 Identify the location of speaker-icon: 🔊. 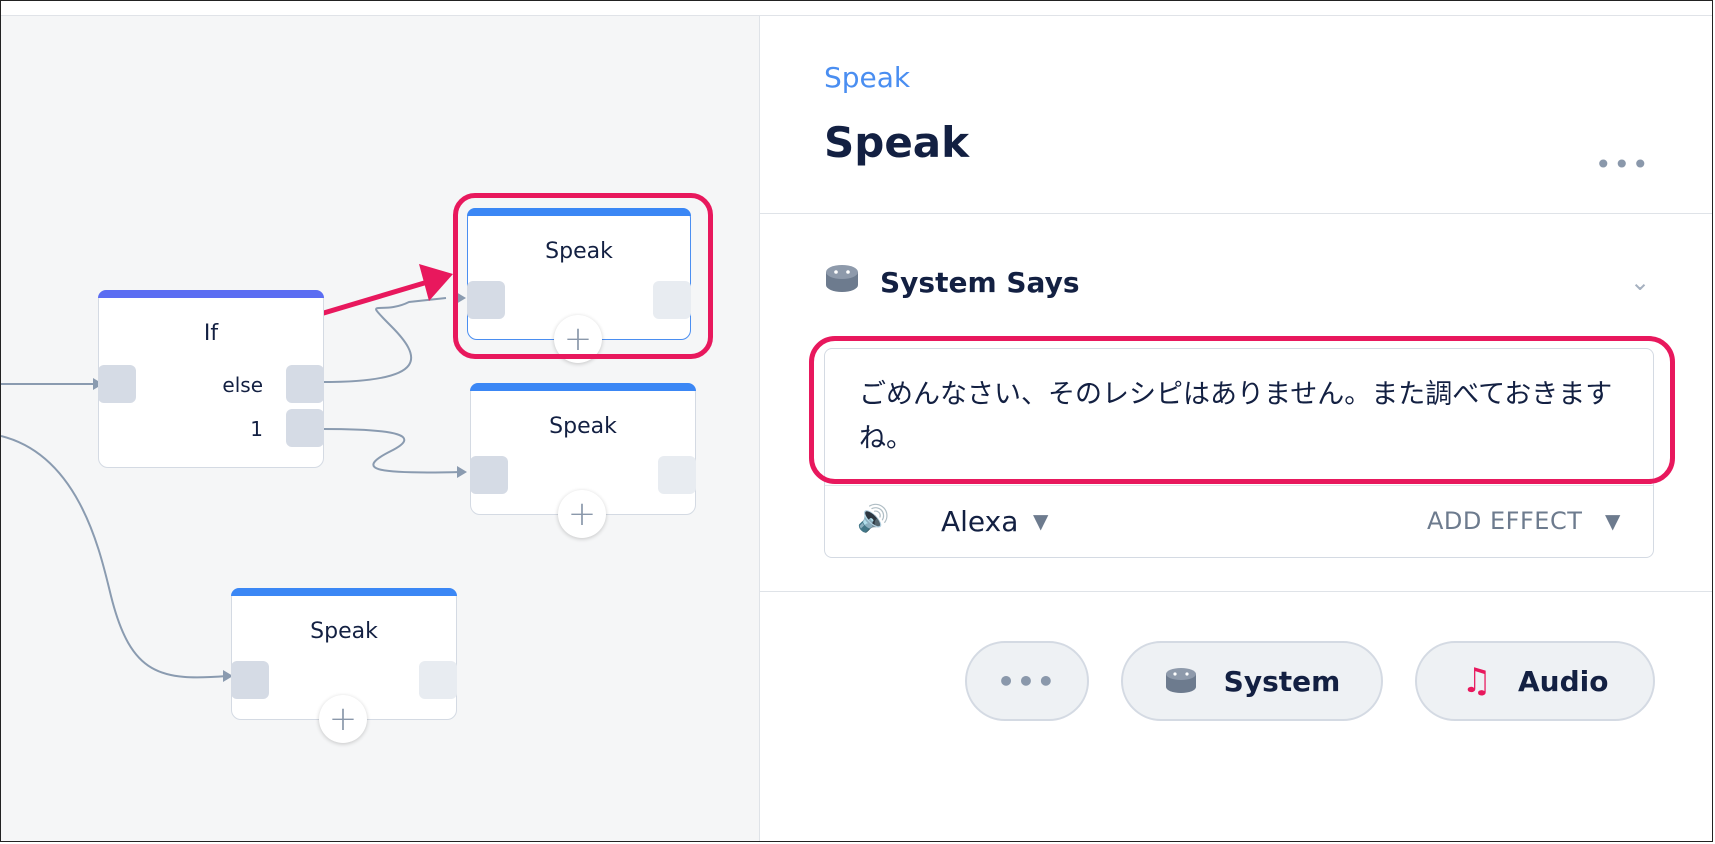
(873, 519).